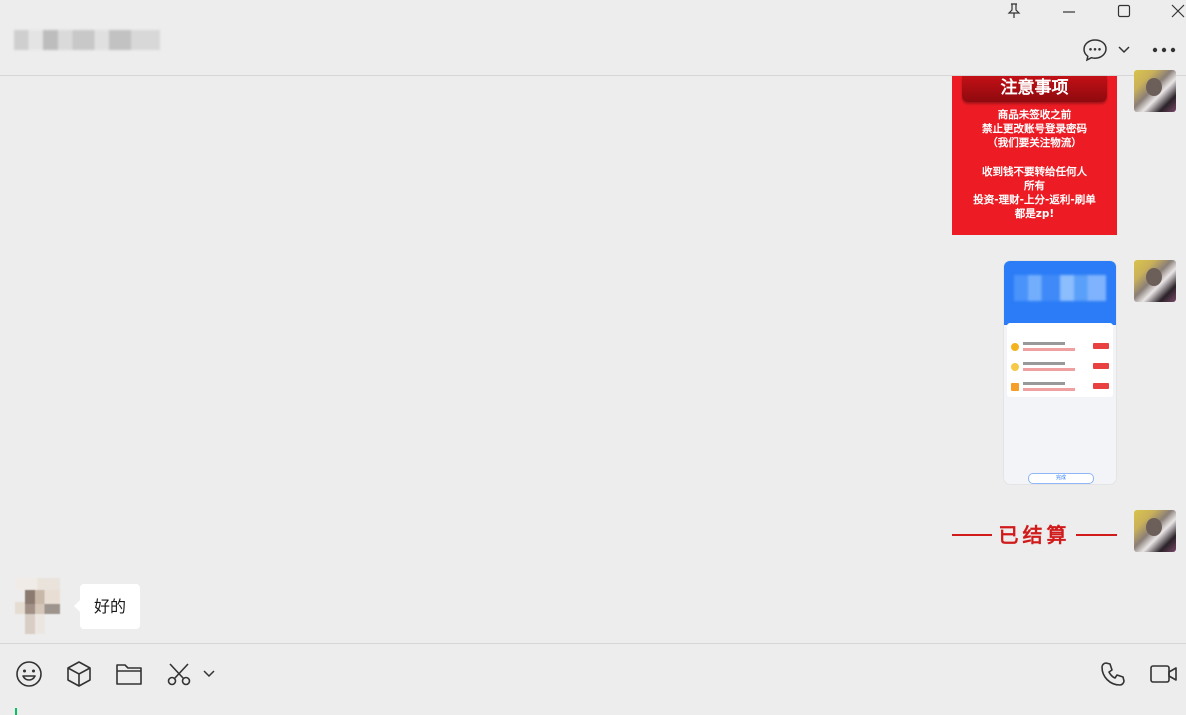  What do you see at coordinates (1034, 129) in the screenshot?
I see `notice-line: 禁止更改账号登录密码` at bounding box center [1034, 129].